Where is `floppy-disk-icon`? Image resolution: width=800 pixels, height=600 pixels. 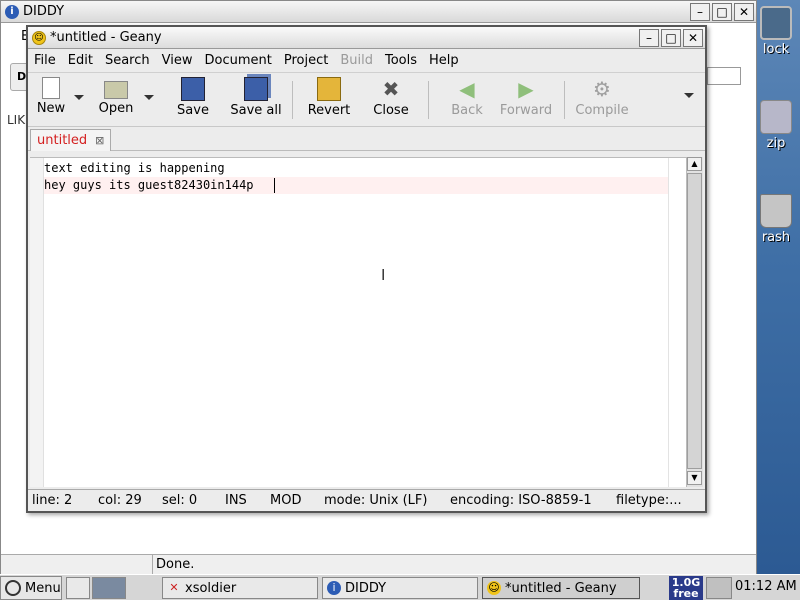
floppy-disk-icon is located at coordinates (193, 89).